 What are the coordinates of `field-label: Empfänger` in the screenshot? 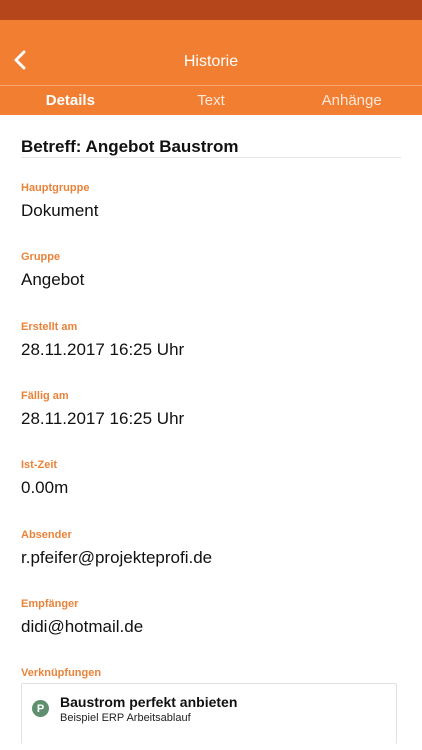 It's located at (50, 604).